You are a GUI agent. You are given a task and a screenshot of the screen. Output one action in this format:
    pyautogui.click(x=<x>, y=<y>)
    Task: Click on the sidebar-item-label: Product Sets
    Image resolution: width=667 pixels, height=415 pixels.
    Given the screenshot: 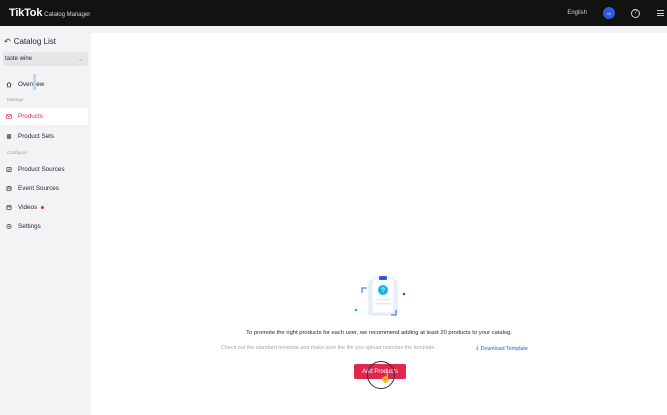 What is the action you would take?
    pyautogui.click(x=36, y=136)
    